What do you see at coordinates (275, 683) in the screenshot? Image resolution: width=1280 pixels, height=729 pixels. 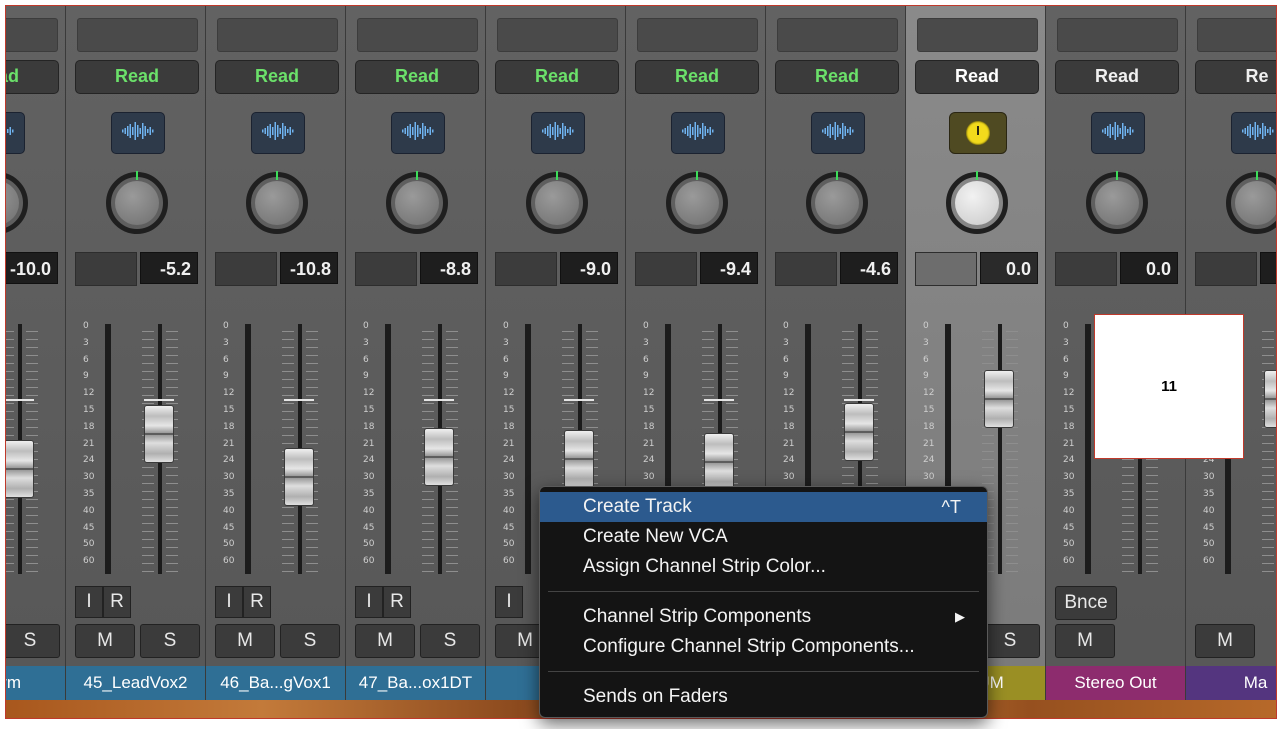 I see `track-name: 46_Ba...gVox1` at bounding box center [275, 683].